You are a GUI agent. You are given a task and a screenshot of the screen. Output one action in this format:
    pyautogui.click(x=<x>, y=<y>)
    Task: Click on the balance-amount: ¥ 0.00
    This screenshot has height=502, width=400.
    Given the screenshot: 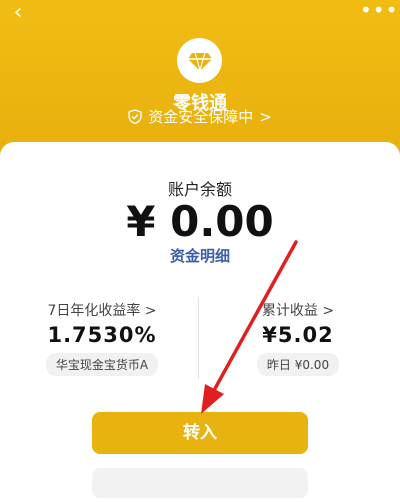 What is the action you would take?
    pyautogui.click(x=200, y=221)
    